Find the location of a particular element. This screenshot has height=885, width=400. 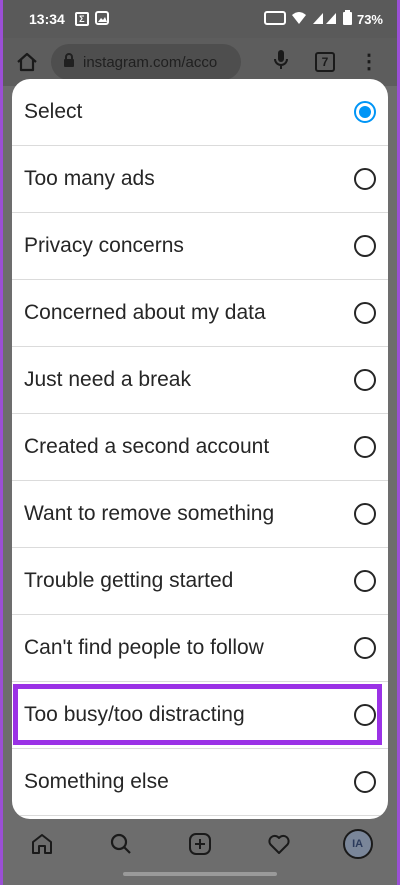

option-label: Created a second account is located at coordinates (147, 446).